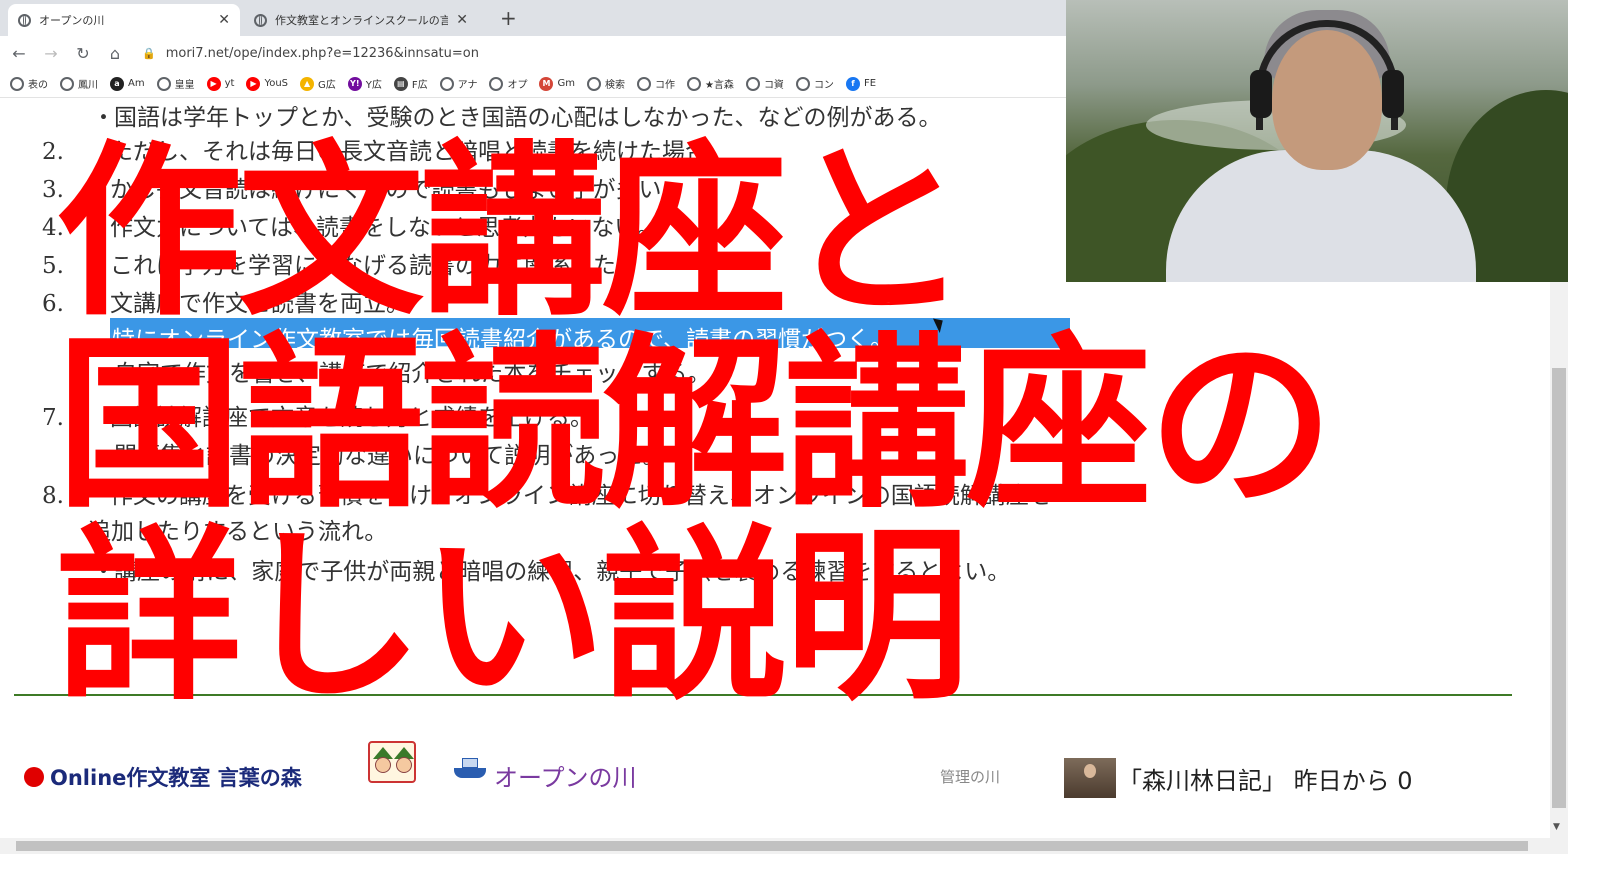  Describe the element at coordinates (852, 83) in the screenshot. I see `facebook-icon: f` at that location.